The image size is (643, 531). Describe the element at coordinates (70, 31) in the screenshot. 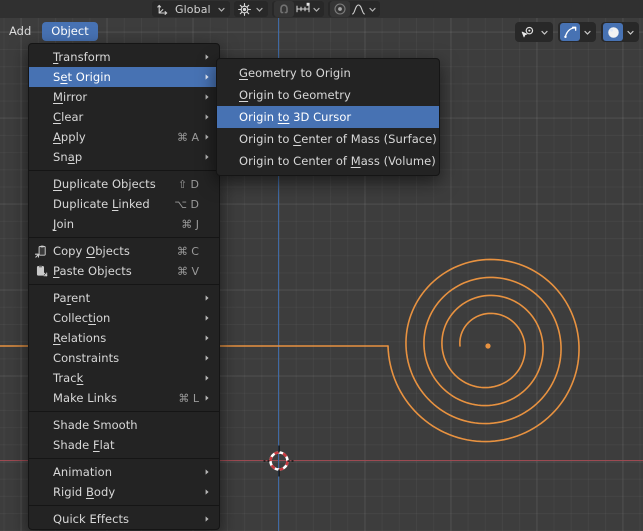

I see `menu-object: Object` at that location.